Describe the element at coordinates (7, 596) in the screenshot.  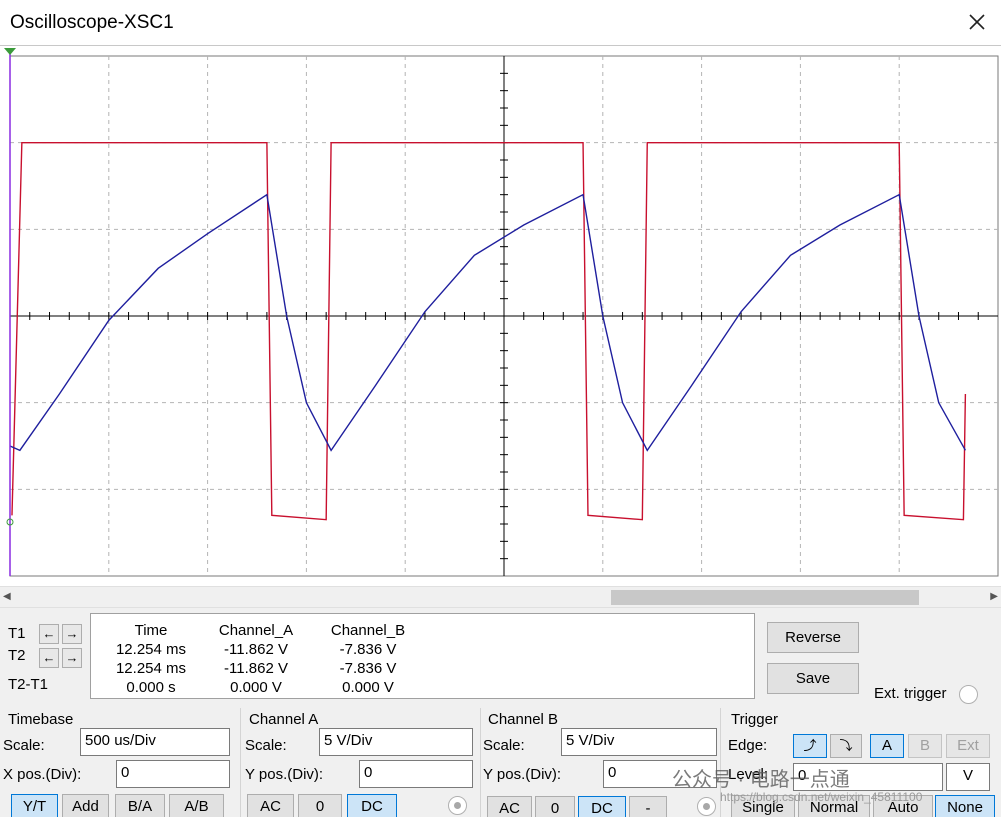
I see `scroll-left-icon: ◀` at that location.